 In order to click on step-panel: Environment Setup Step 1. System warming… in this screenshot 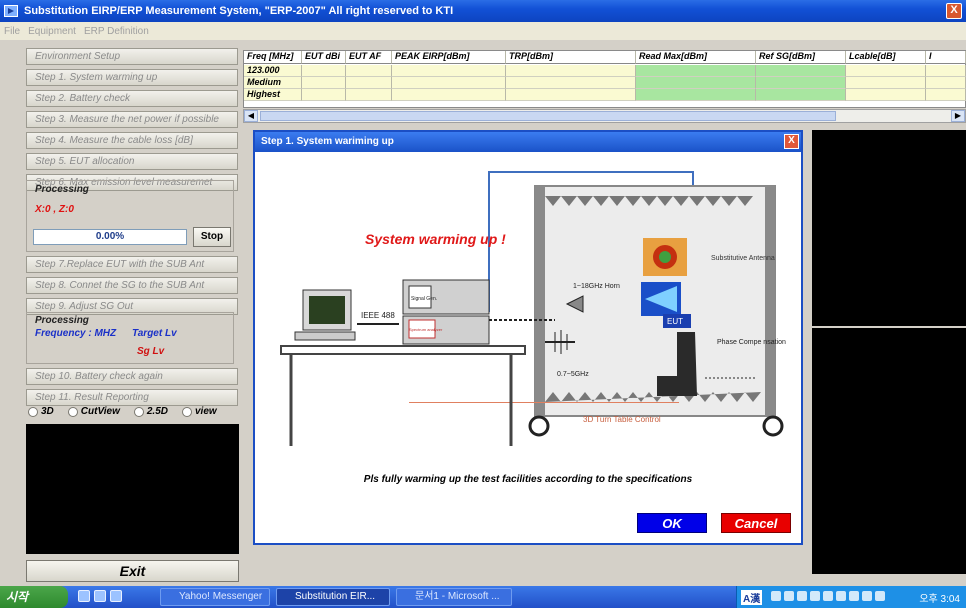, I will do `click(132, 121)`.